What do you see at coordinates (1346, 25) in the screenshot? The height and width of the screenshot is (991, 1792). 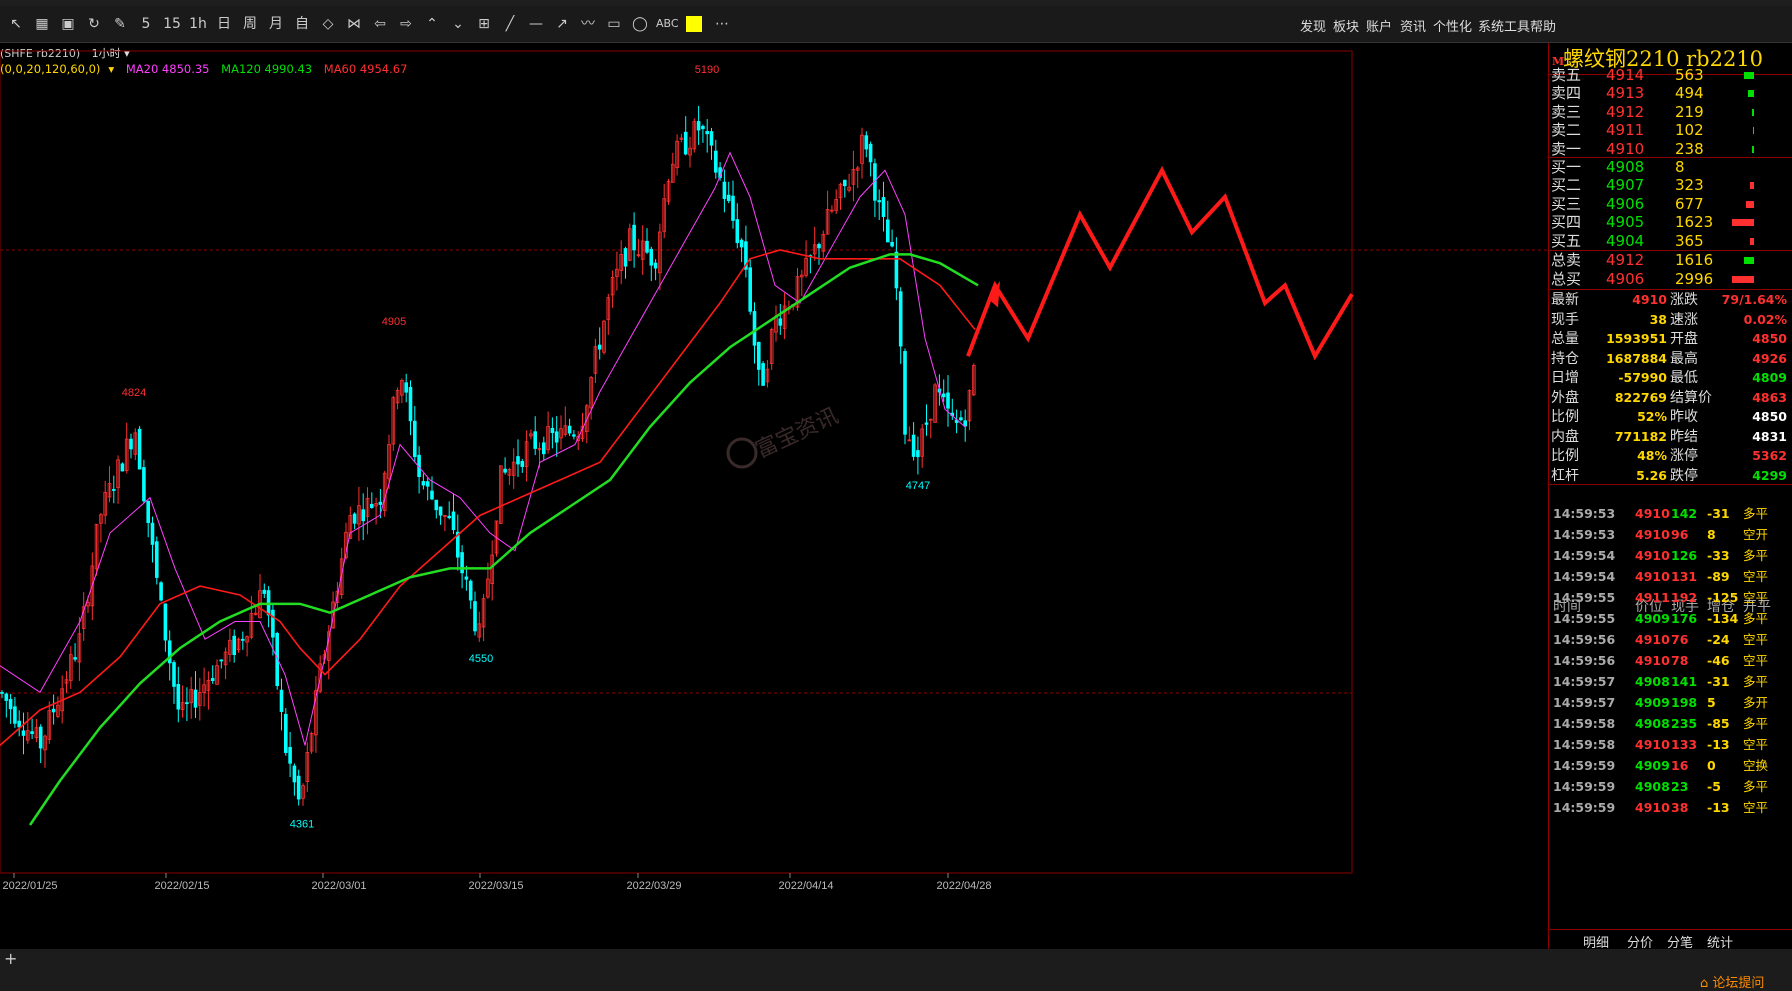 I see `menu-item: 板块` at bounding box center [1346, 25].